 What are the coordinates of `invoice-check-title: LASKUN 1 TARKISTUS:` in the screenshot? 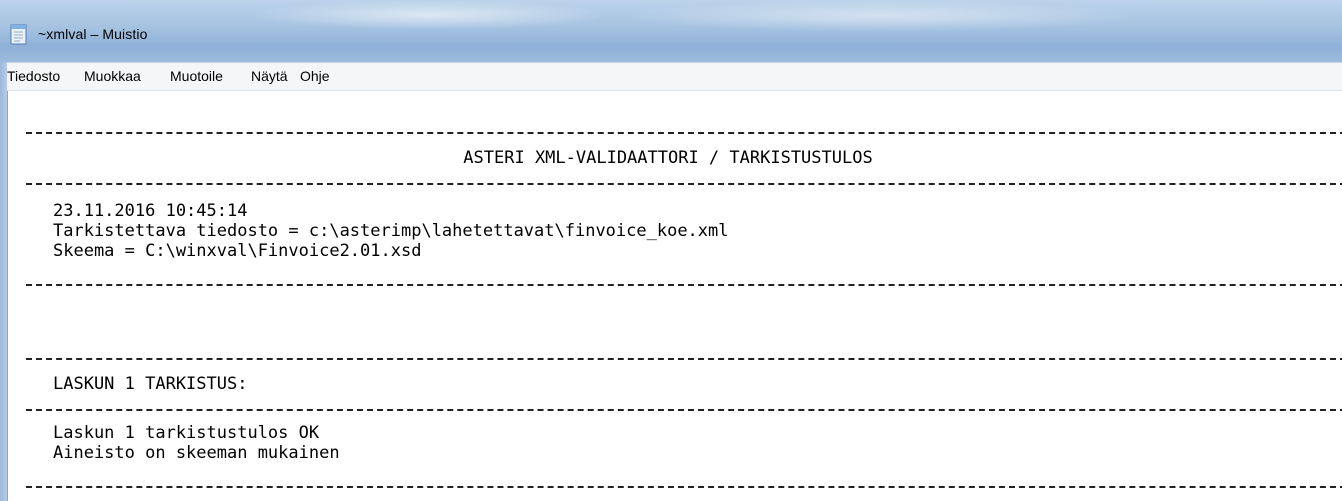 It's located at (150, 384).